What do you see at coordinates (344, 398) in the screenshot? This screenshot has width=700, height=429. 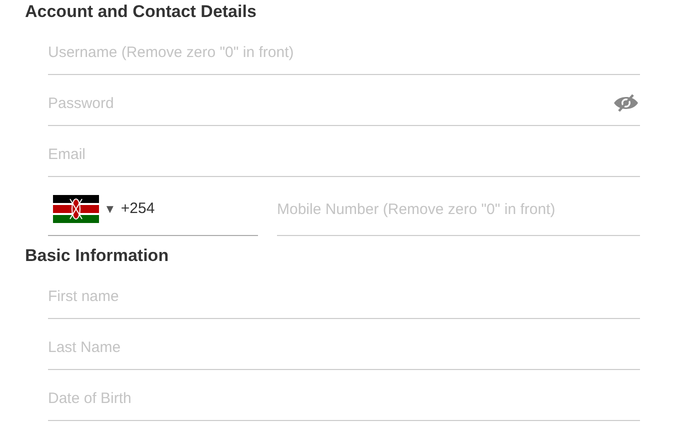 I see `input-field: Date of Birth` at bounding box center [344, 398].